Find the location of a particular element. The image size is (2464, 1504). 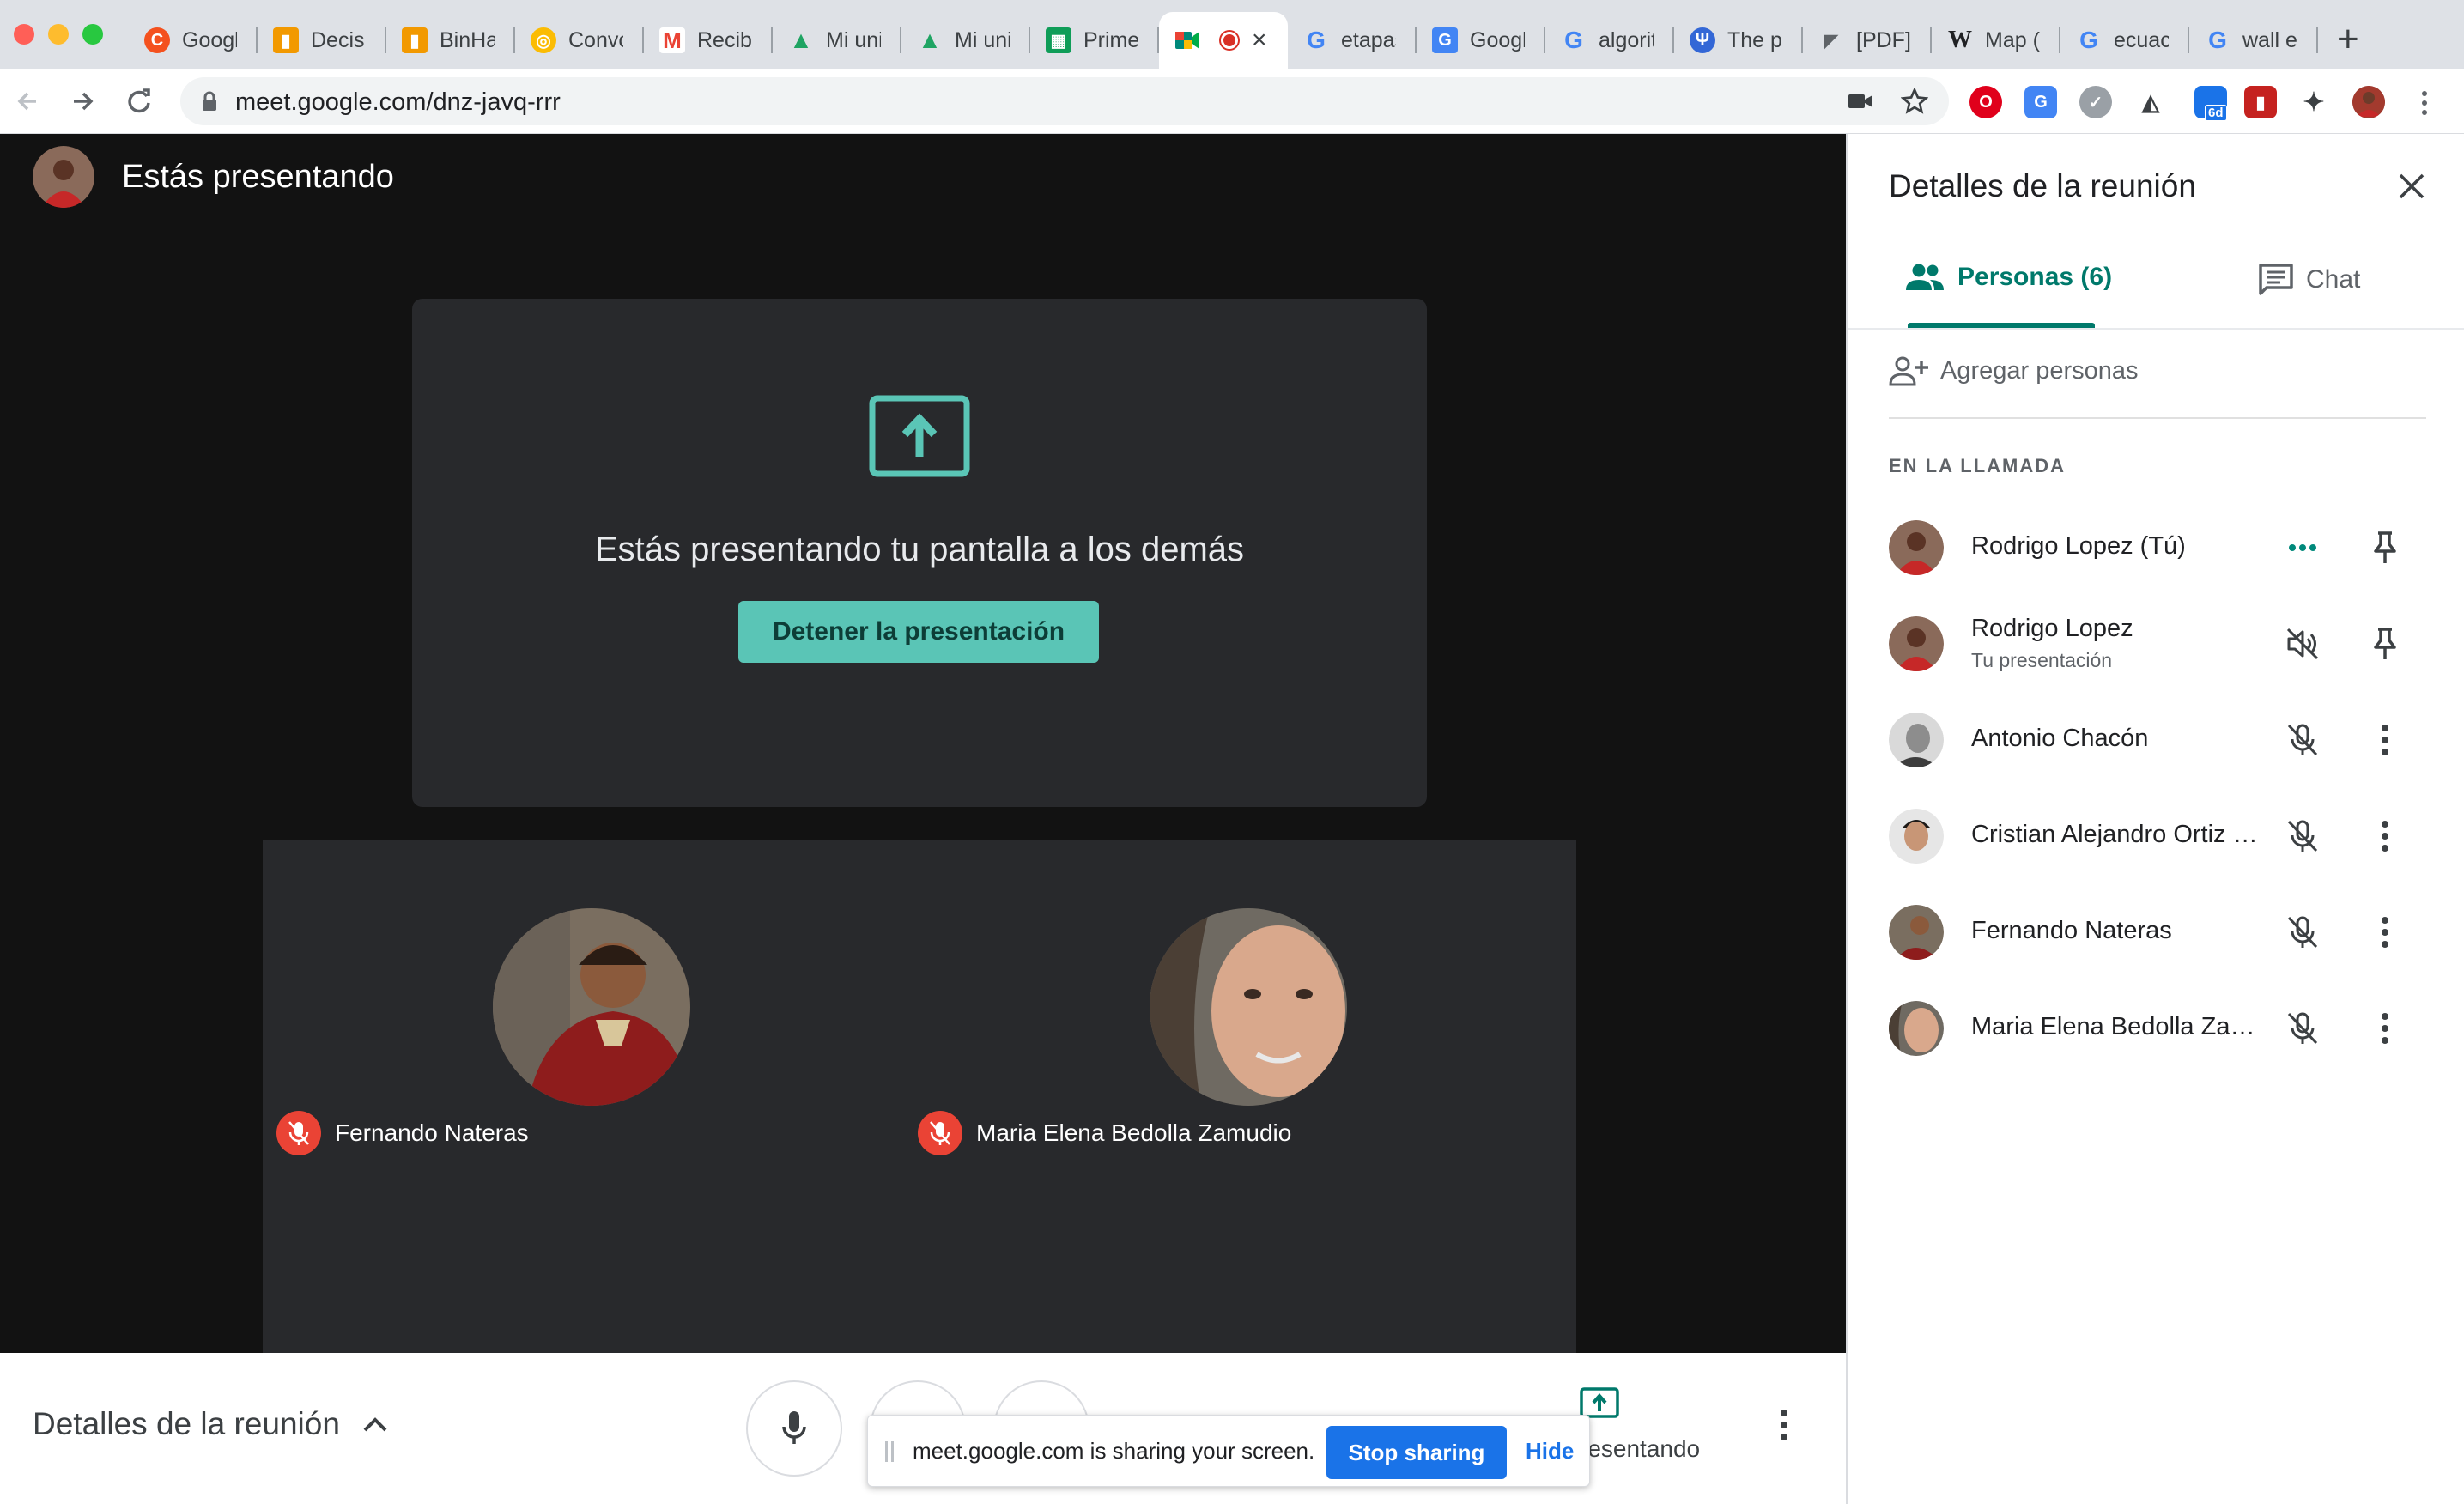

forward-arrow-icon is located at coordinates (82, 101).